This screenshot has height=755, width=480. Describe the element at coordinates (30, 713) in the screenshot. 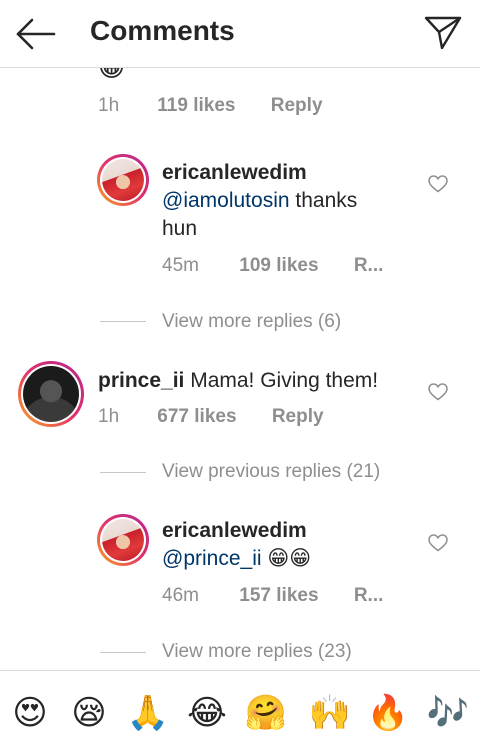

I see `heart-eyes-emoji-button: 😍` at that location.